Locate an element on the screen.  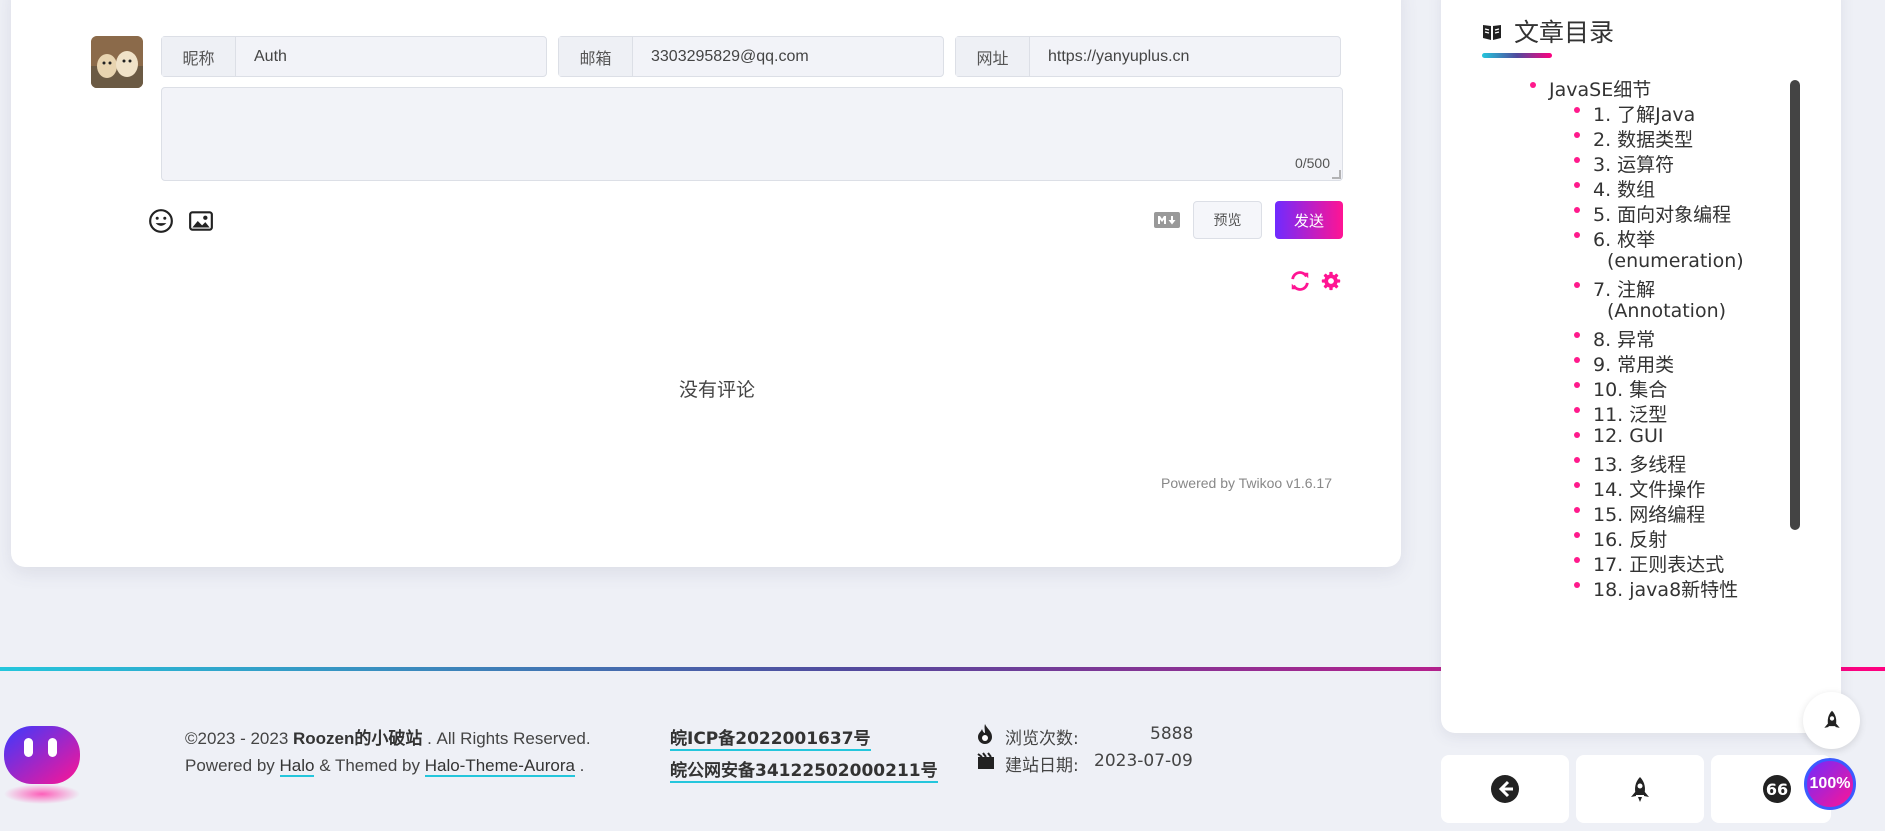
book-icon is located at coordinates (1492, 32).